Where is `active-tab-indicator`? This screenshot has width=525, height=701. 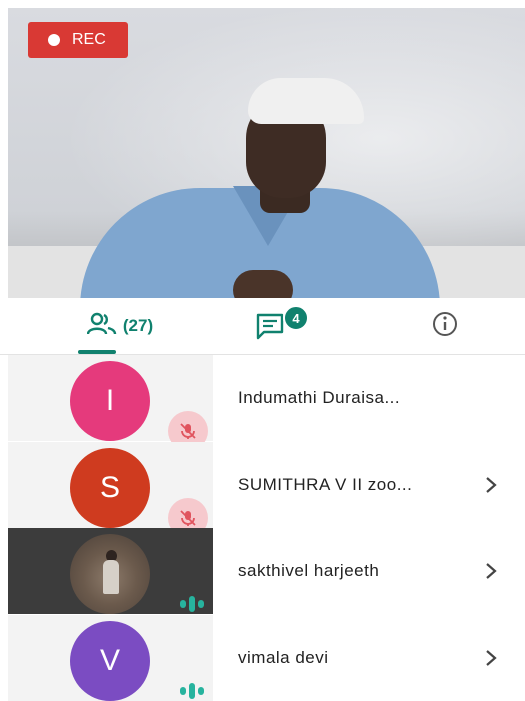
active-tab-indicator is located at coordinates (97, 352).